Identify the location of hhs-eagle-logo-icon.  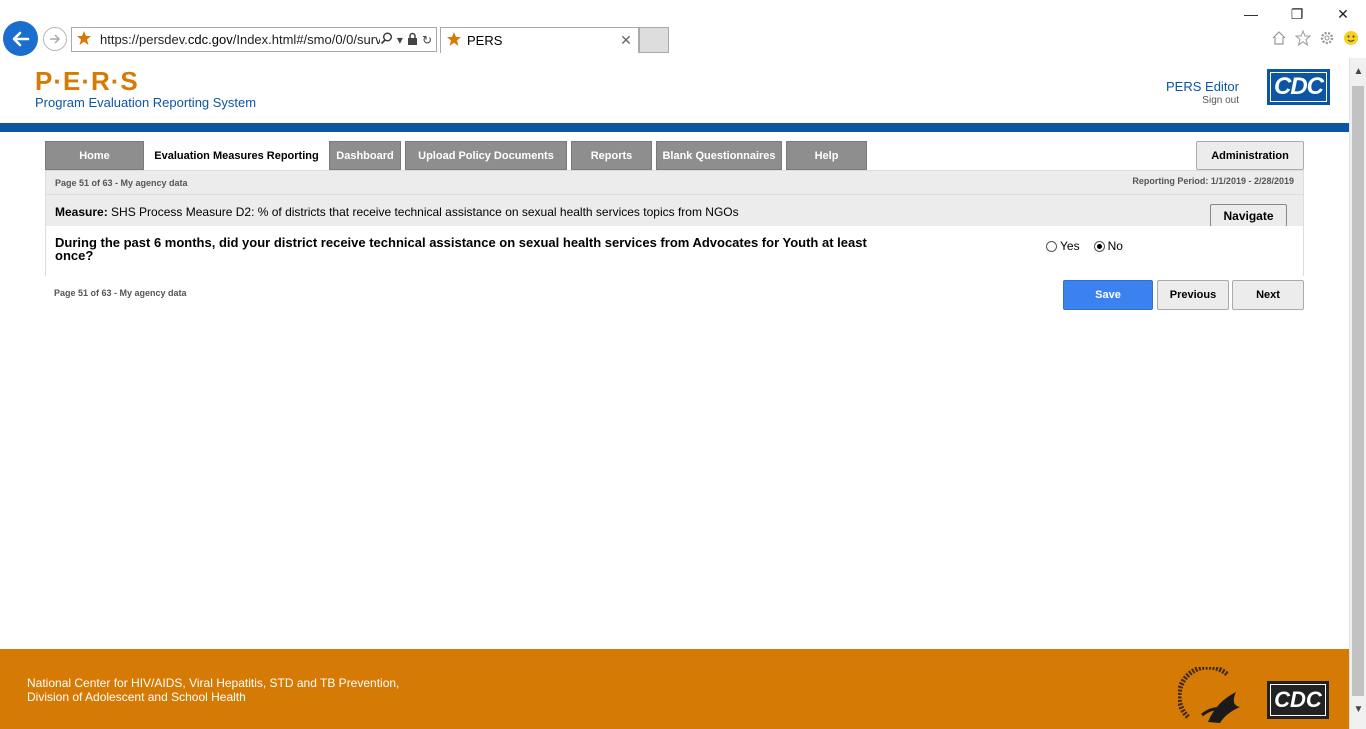
(1209, 695).